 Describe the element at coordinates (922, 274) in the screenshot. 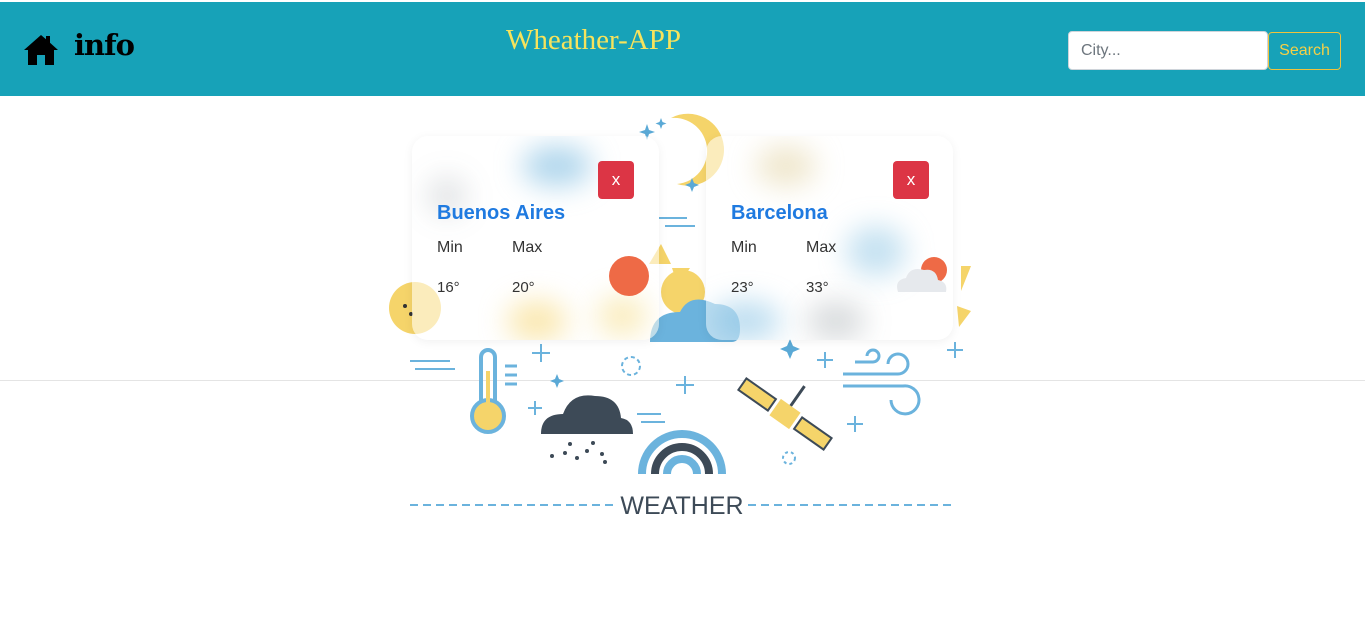

I see `partly-cloudy-icon` at that location.